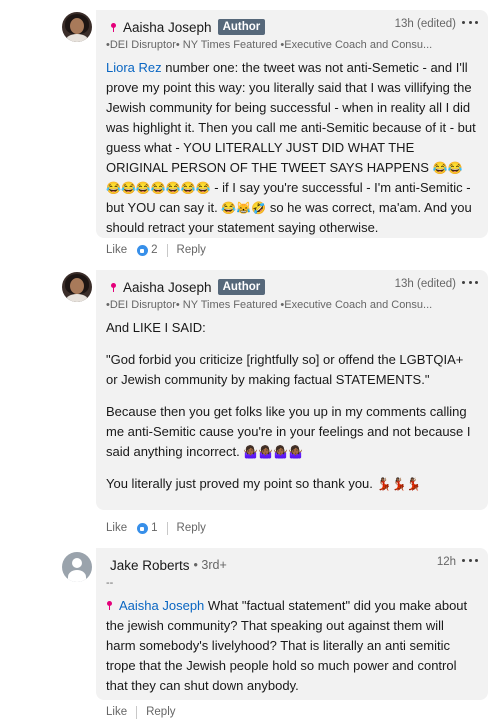  Describe the element at coordinates (110, 583) in the screenshot. I see `author-headline: --` at that location.